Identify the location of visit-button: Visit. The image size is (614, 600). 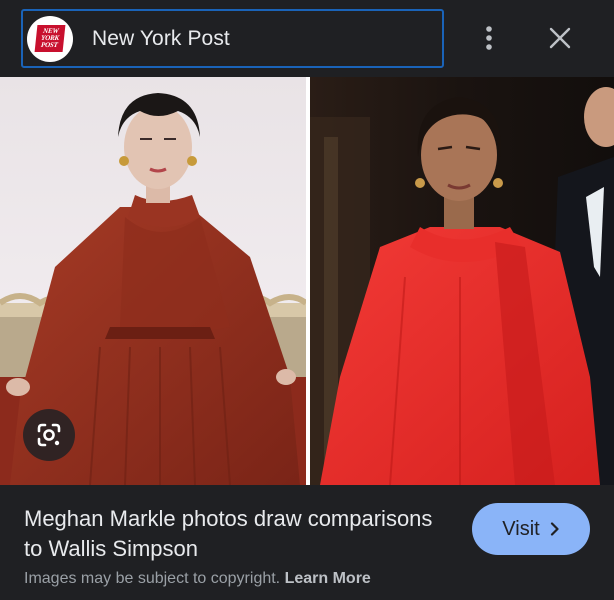
(531, 529).